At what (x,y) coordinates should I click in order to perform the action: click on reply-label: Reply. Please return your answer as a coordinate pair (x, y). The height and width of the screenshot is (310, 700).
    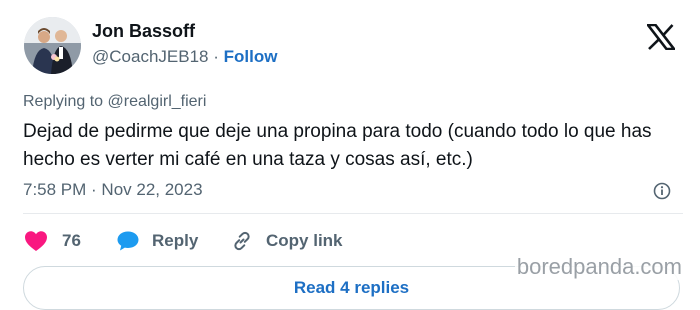
    Looking at the image, I should click on (175, 240).